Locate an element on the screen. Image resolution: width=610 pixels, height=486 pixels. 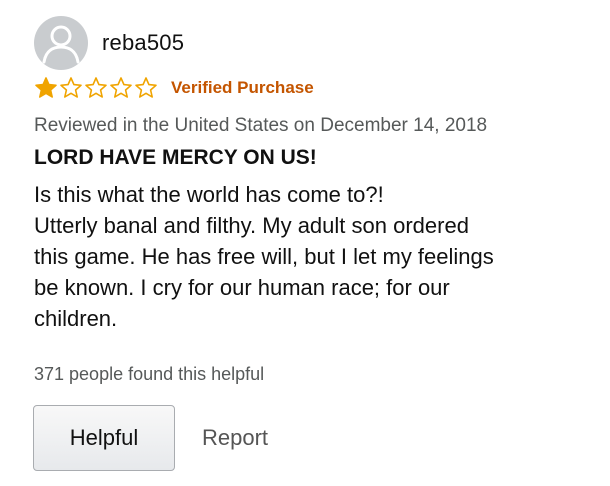
helpful-count: 371 people found this helpful is located at coordinates (149, 374).